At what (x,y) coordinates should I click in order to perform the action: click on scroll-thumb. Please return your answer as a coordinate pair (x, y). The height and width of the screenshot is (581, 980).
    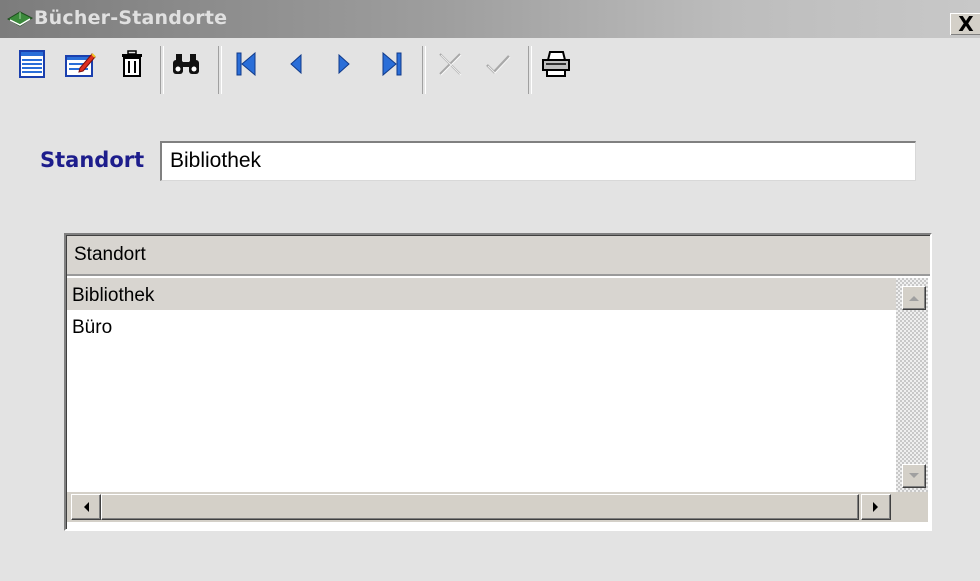
    Looking at the image, I should click on (480, 507).